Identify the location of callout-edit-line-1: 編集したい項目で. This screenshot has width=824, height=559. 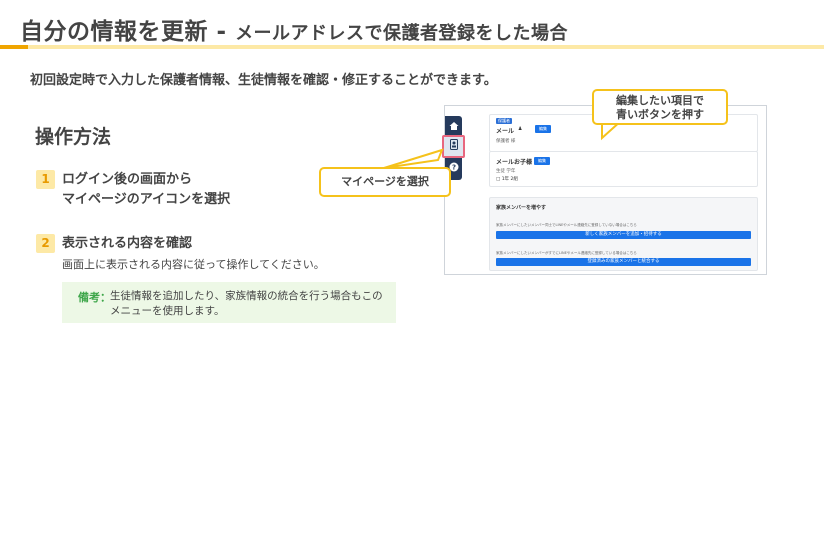
(660, 100).